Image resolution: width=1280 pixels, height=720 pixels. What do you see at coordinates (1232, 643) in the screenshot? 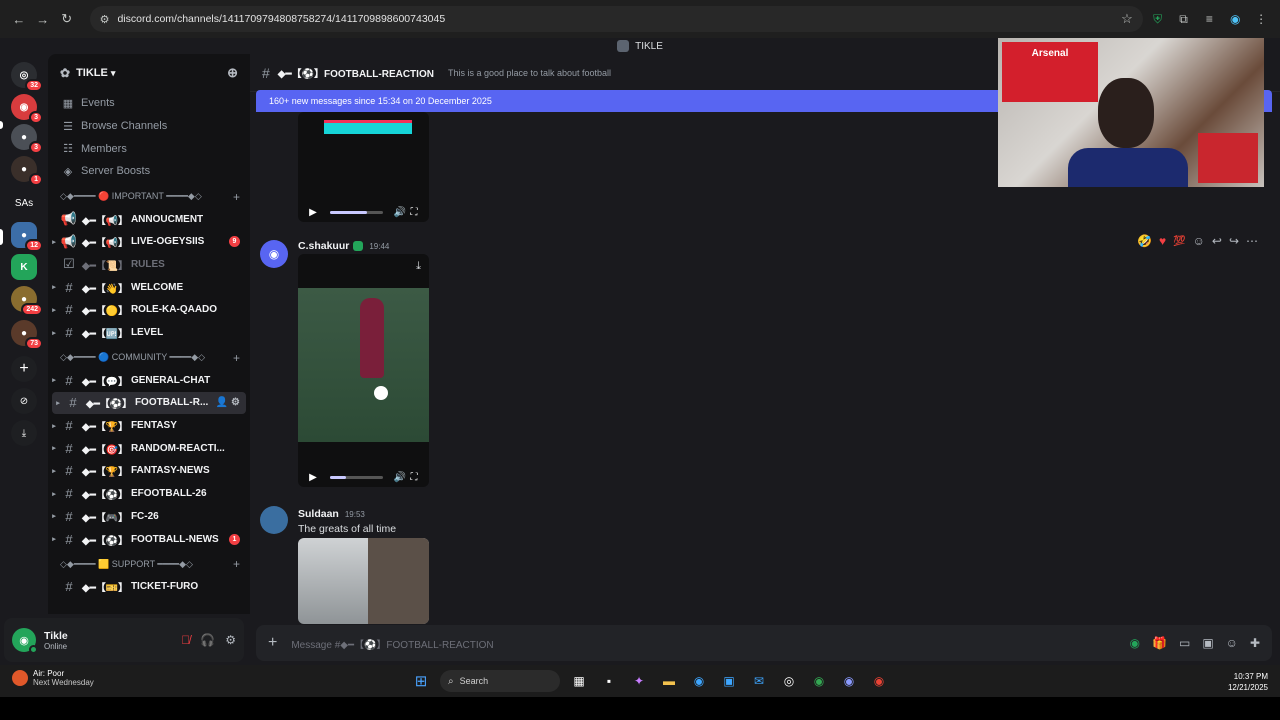
I see `emoji-icon: ☺` at bounding box center [1232, 643].